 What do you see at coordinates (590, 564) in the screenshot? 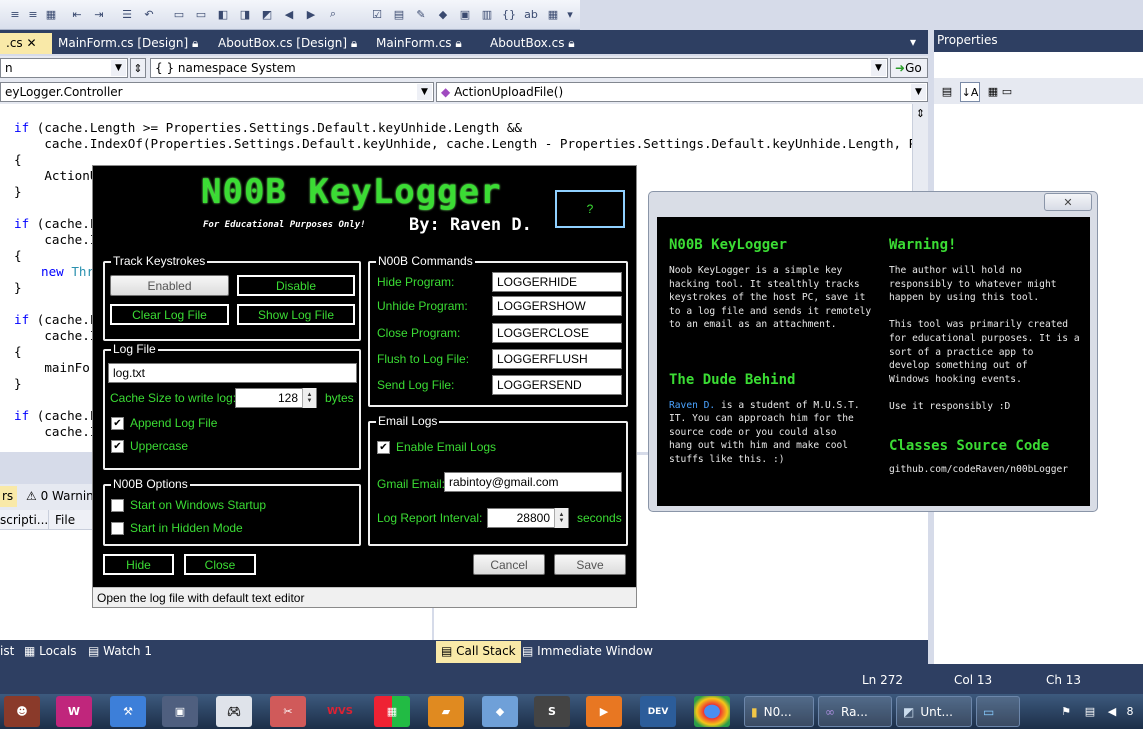
I see `save-button: Save` at bounding box center [590, 564].